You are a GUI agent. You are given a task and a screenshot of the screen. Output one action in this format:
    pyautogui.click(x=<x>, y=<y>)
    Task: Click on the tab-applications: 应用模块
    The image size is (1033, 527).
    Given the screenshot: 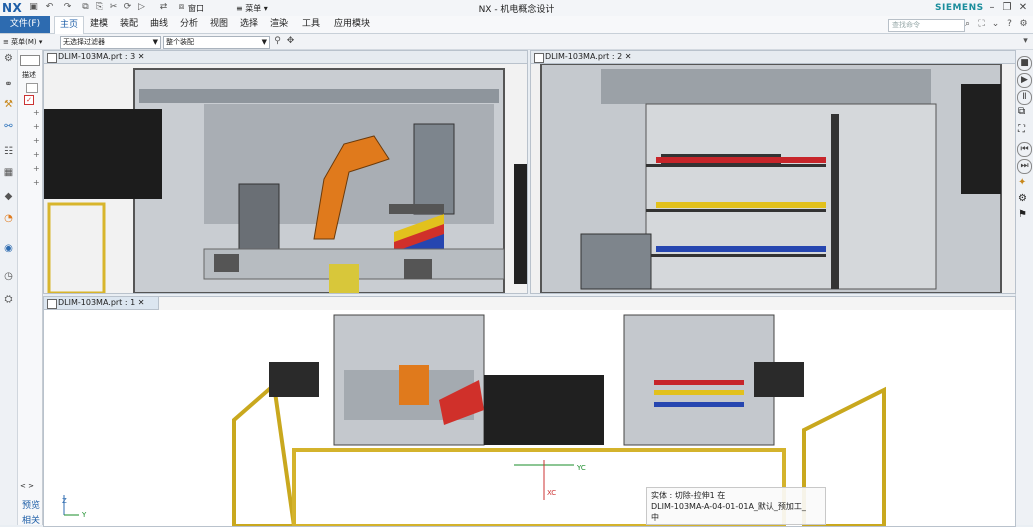 What is the action you would take?
    pyautogui.click(x=352, y=24)
    